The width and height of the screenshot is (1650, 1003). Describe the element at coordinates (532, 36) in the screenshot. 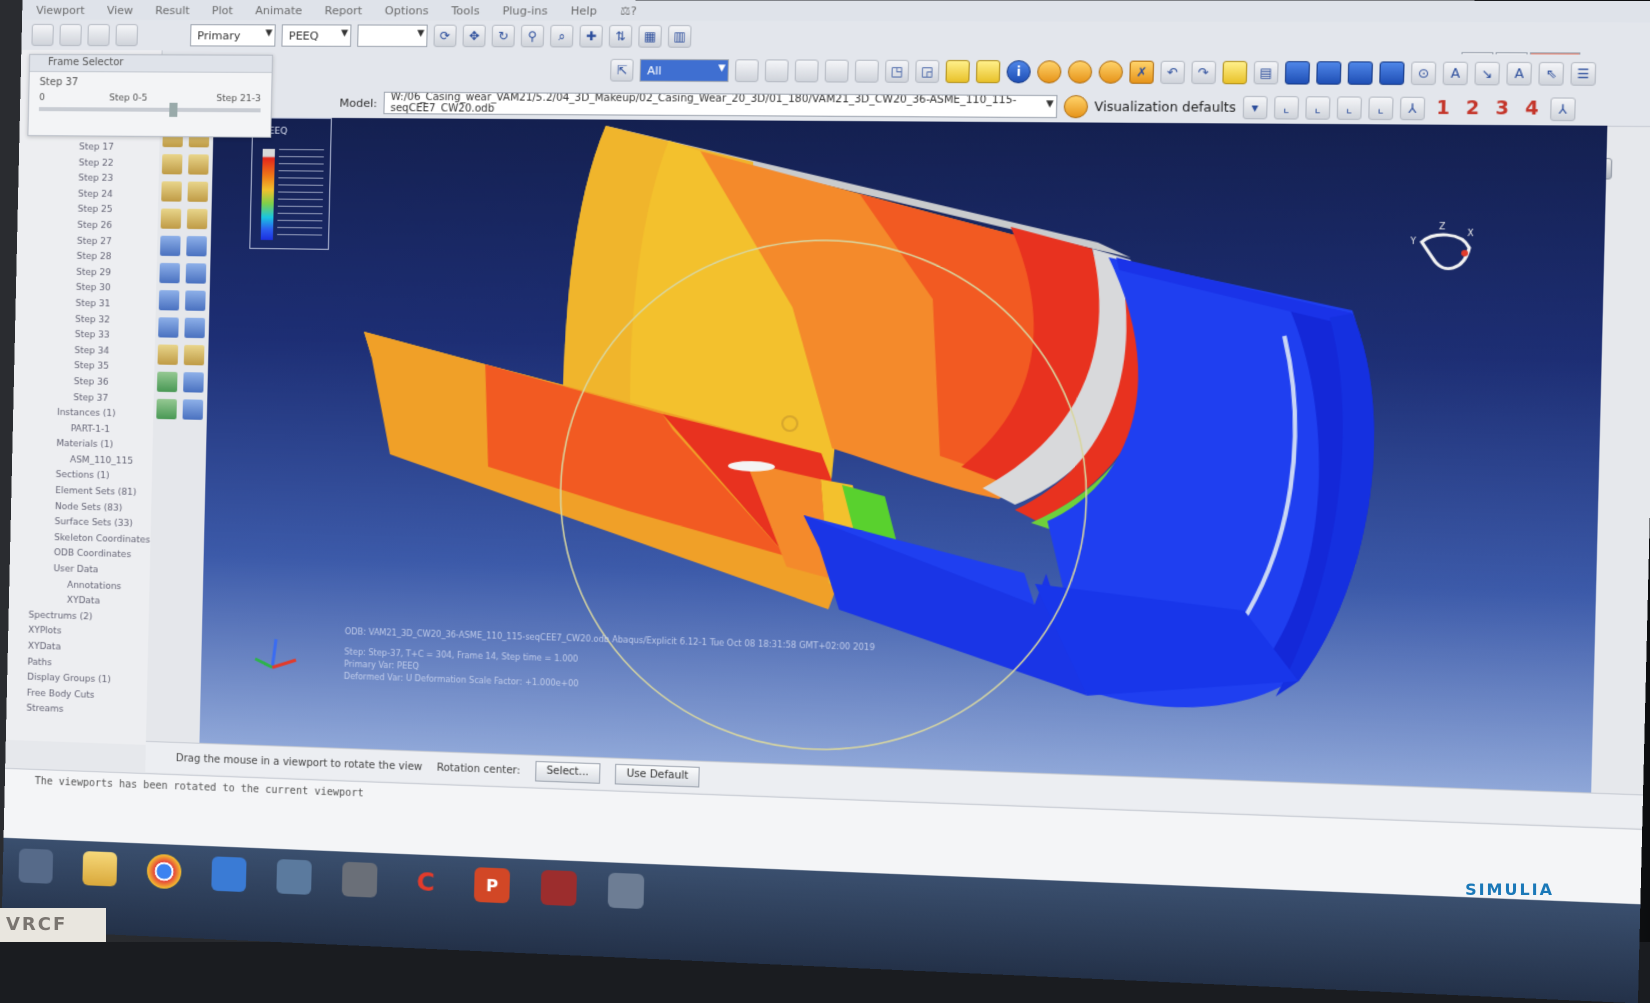

I see `magnify-icon: ⚲` at that location.